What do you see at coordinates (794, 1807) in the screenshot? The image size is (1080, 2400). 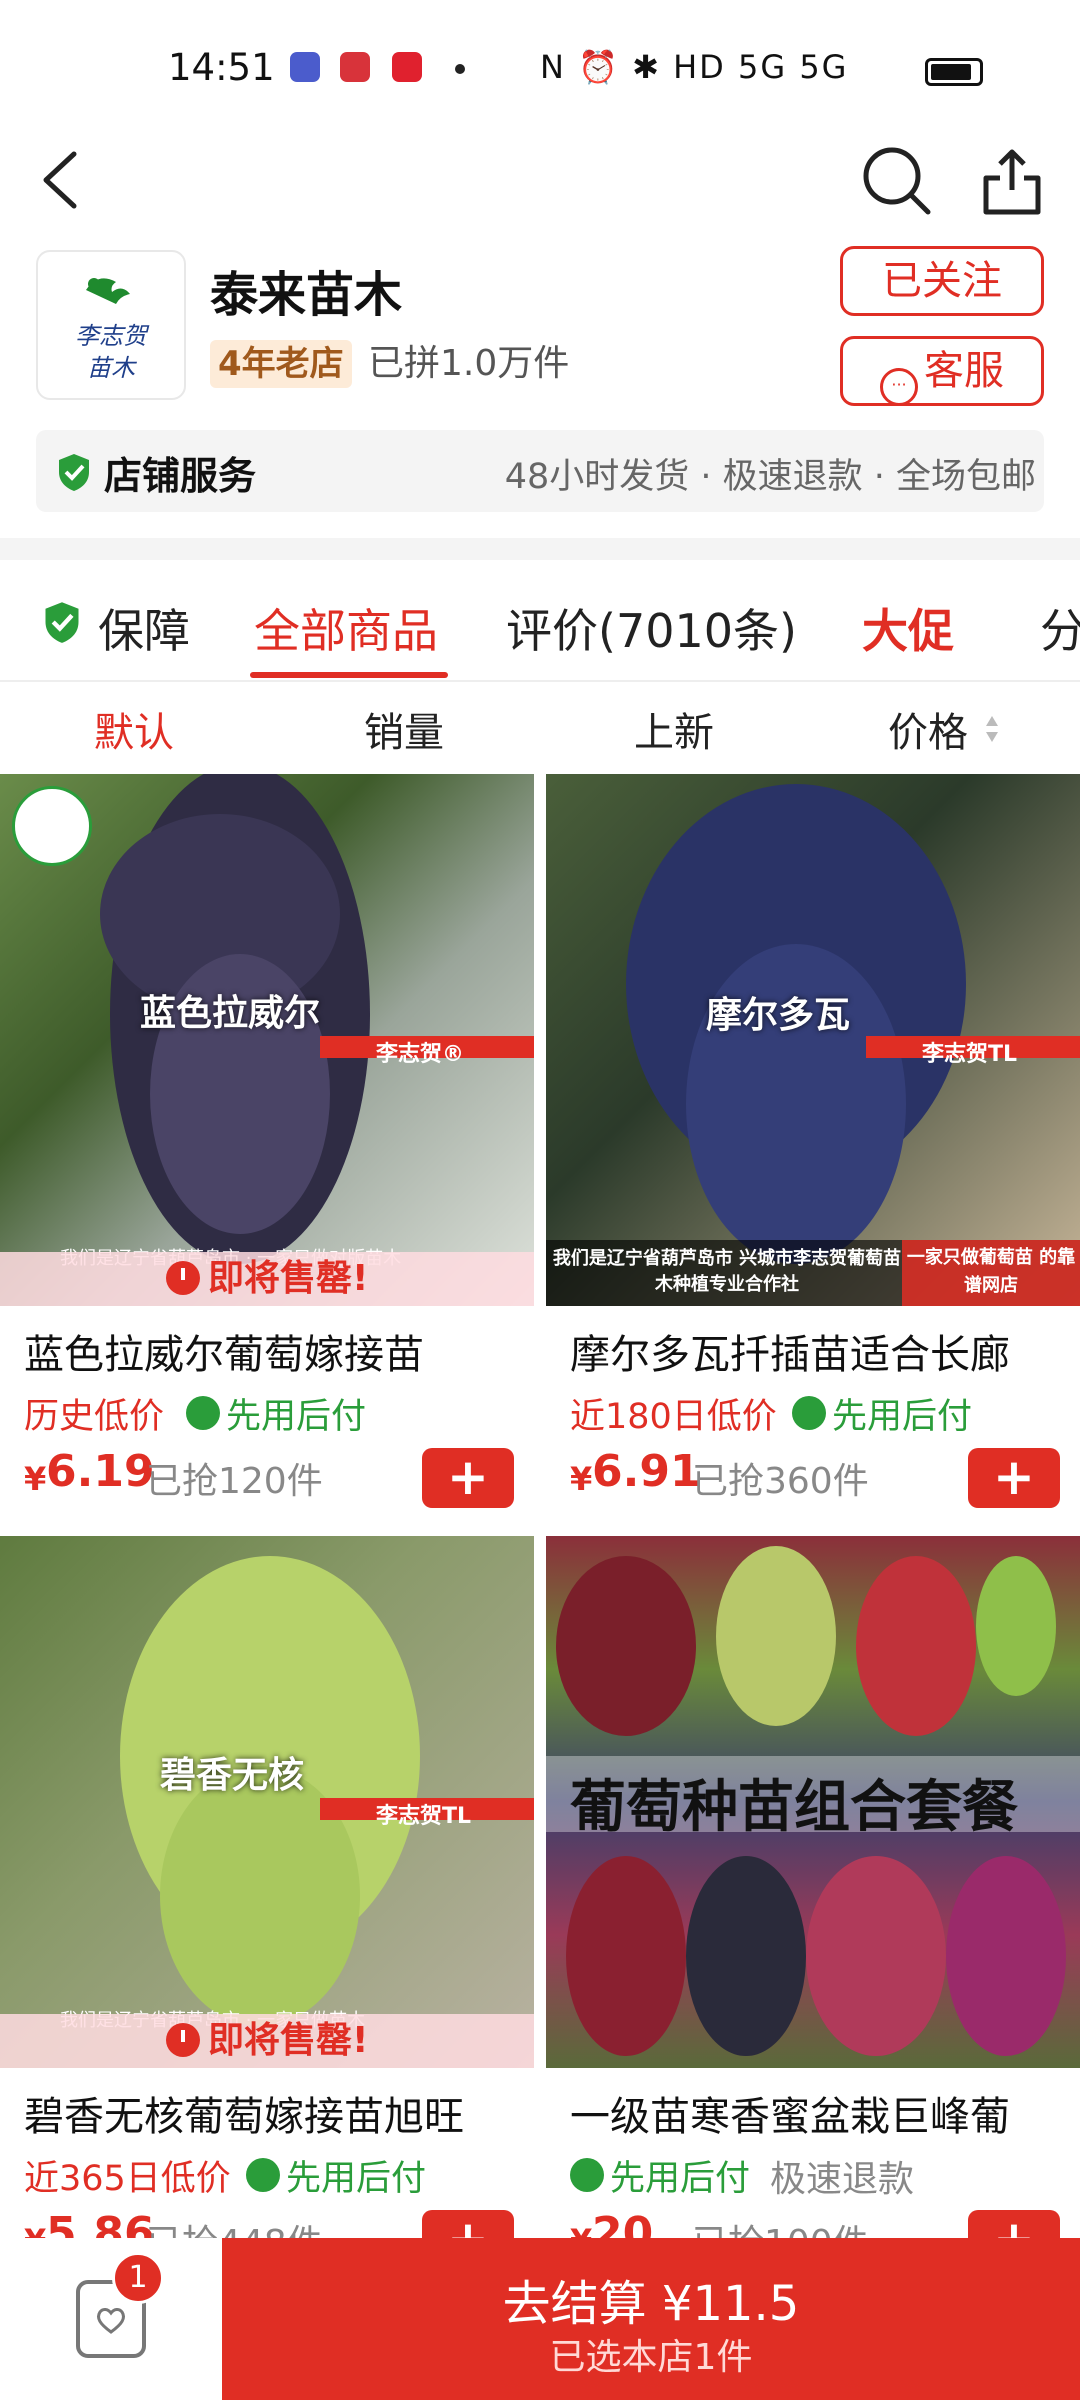 I see `image-variety-label: 葡萄种苗组合套餐` at bounding box center [794, 1807].